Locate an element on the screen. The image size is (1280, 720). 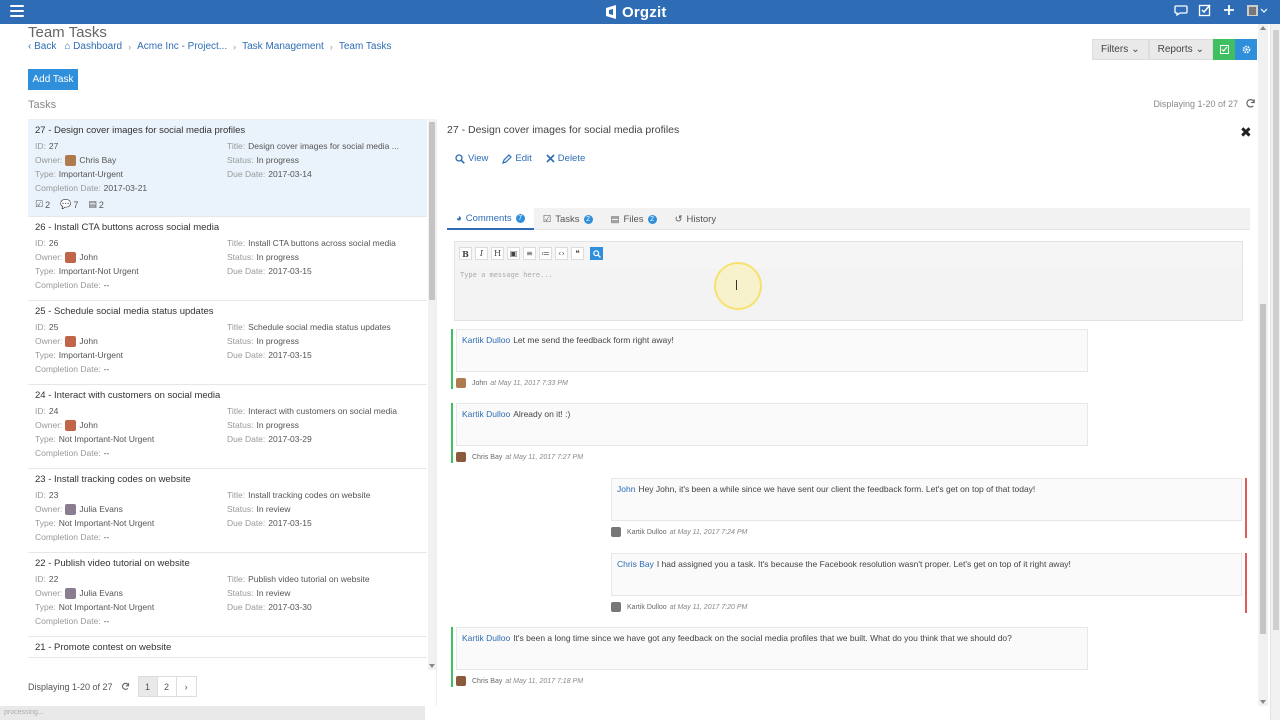
hamburger-menu-icon is located at coordinates (17, 11).